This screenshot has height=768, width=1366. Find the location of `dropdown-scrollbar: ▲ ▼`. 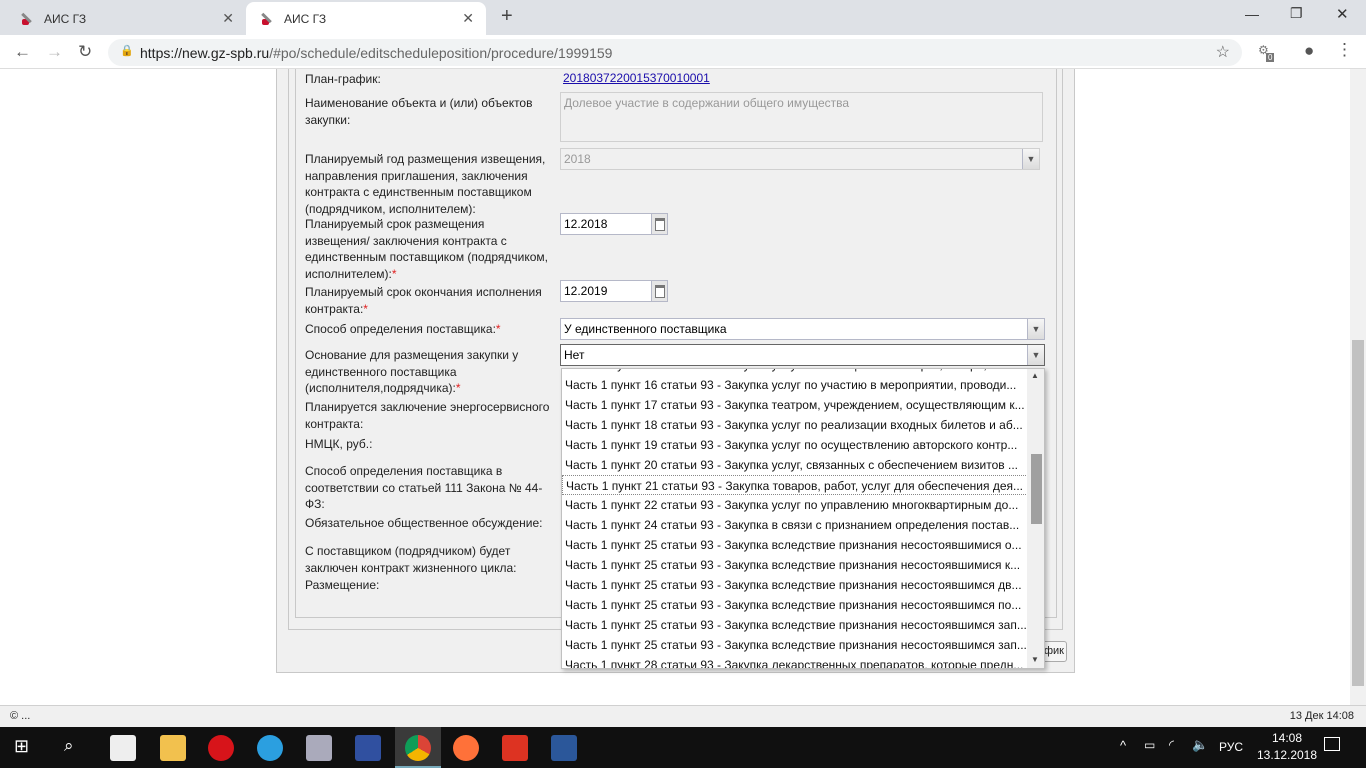

dropdown-scrollbar: ▲ ▼ is located at coordinates (1035, 518).